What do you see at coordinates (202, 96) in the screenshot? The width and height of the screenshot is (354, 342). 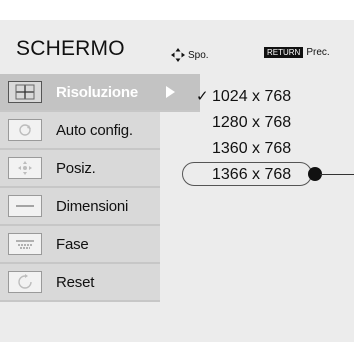 I see `check-icon: ✓` at bounding box center [202, 96].